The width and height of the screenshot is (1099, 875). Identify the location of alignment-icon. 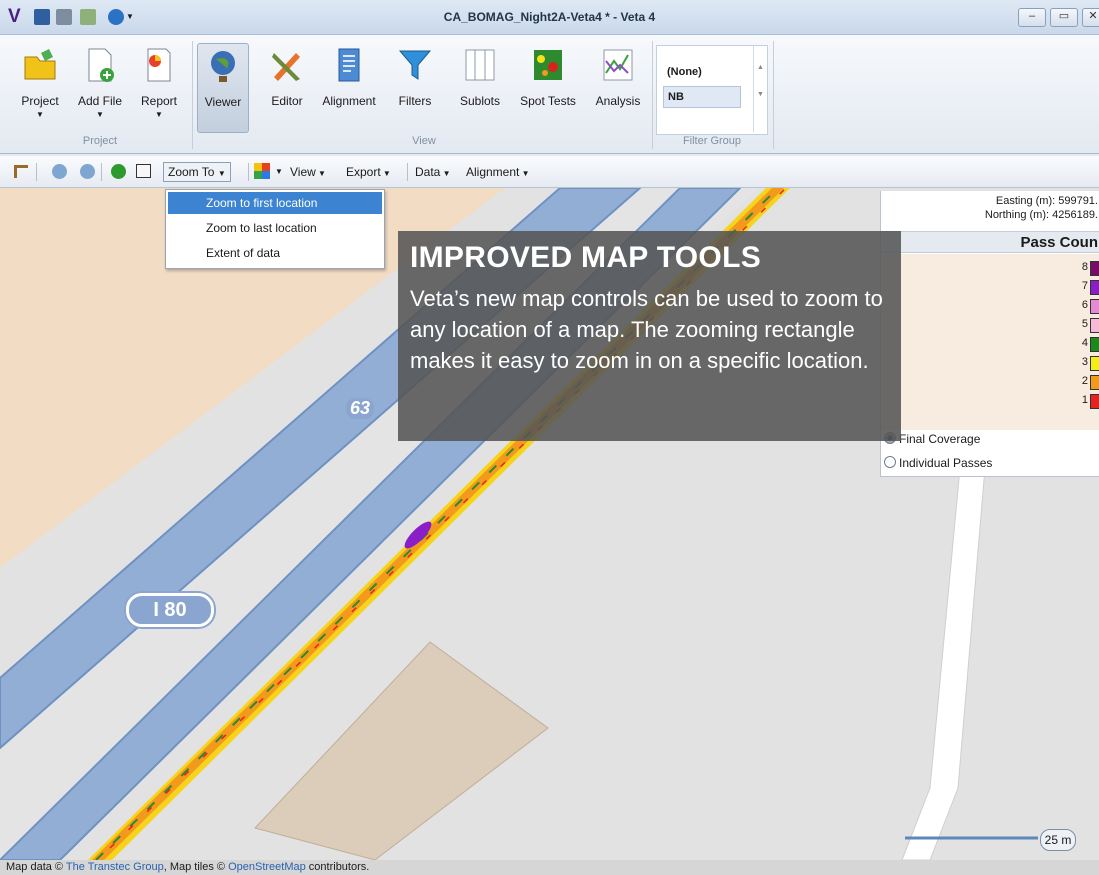
(349, 65).